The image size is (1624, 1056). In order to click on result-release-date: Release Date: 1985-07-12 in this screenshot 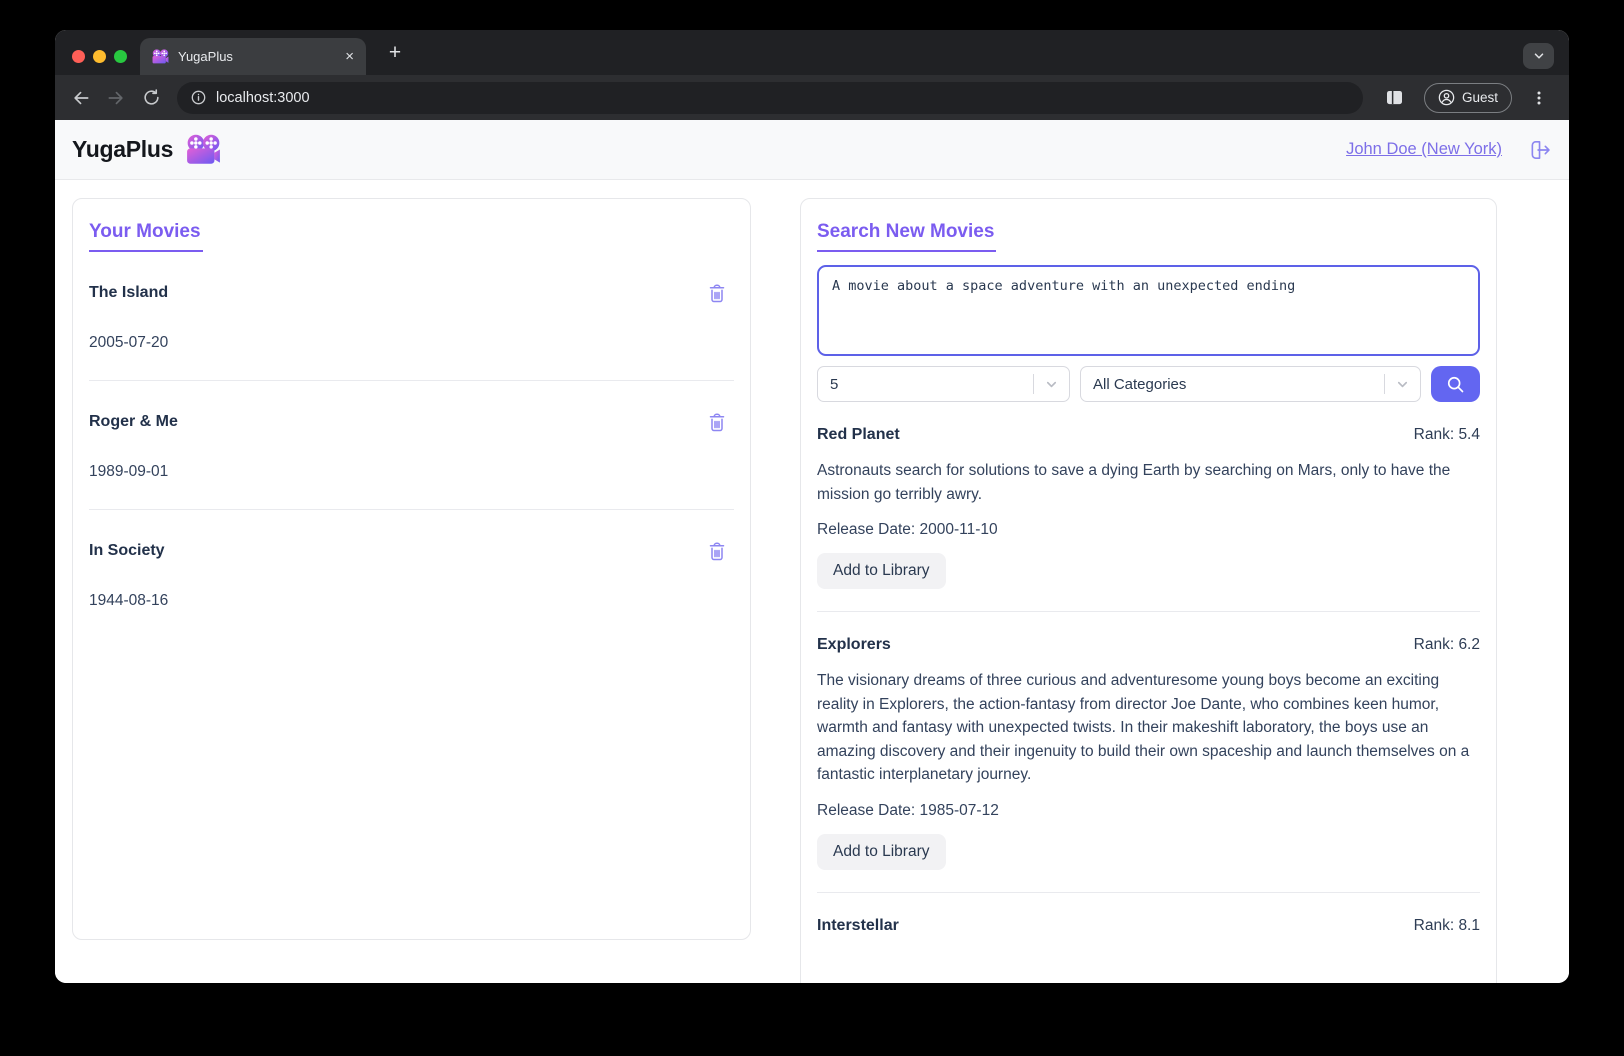, I will do `click(908, 810)`.